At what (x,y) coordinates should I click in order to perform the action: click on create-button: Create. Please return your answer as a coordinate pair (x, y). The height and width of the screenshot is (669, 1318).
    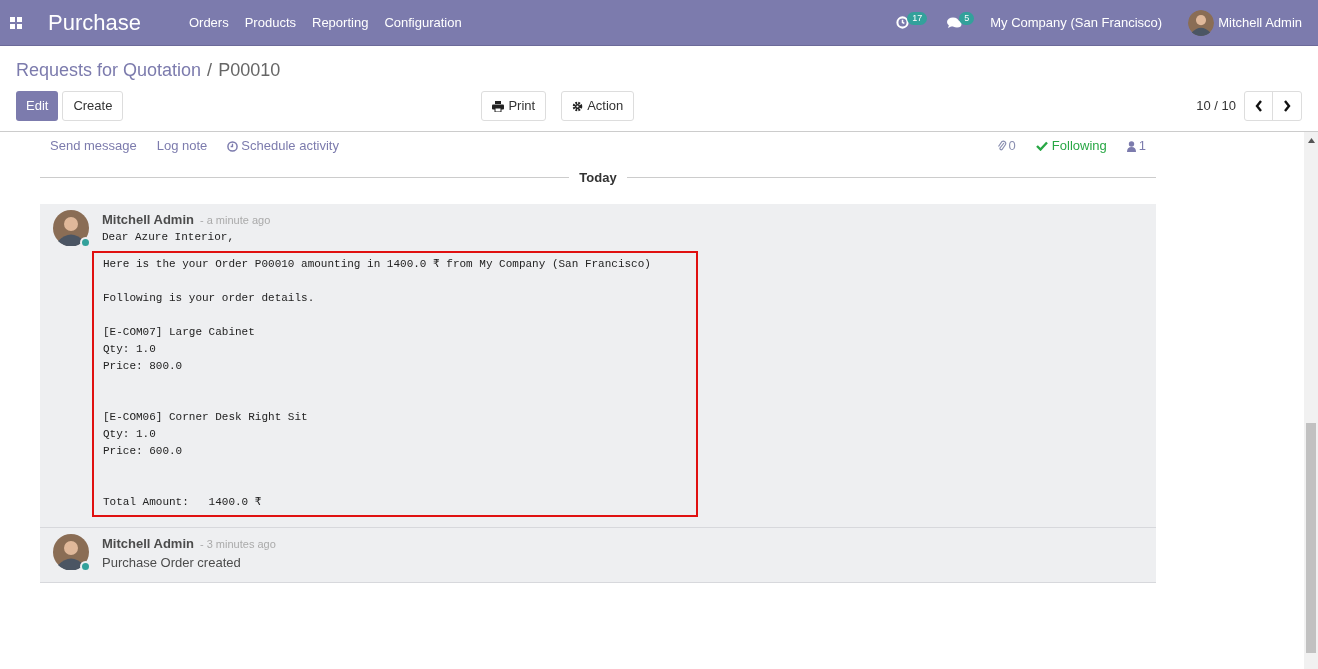
    Looking at the image, I should click on (93, 106).